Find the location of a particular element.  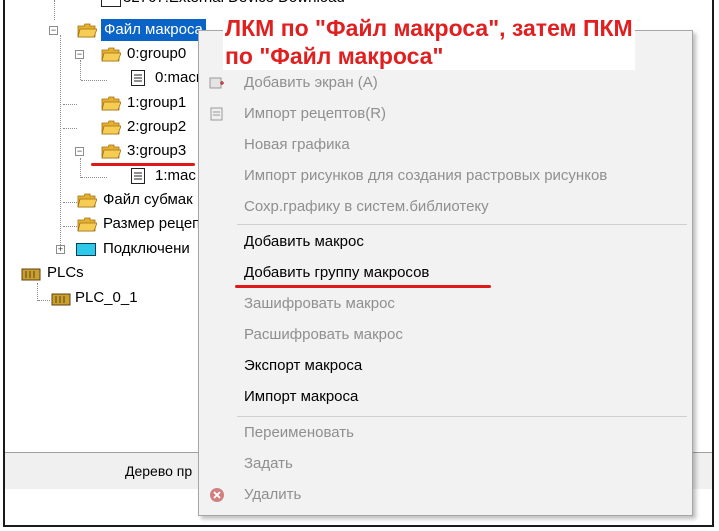

expand-toggle-icon: + is located at coordinates (60, 249).